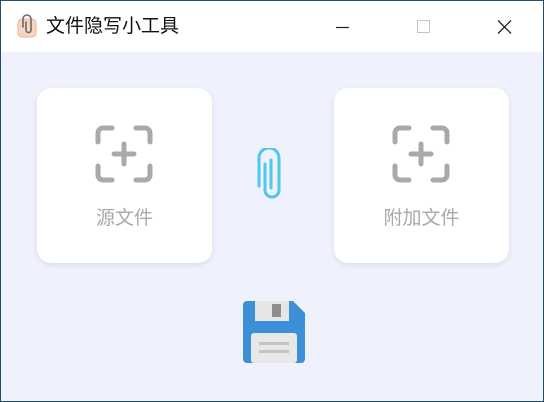 The image size is (544, 402). What do you see at coordinates (421, 218) in the screenshot?
I see `attach-file-label: 附加文件` at bounding box center [421, 218].